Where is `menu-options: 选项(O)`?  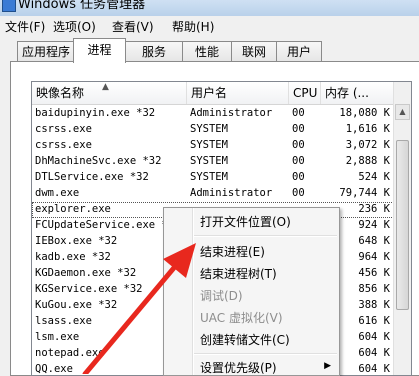 menu-options: 选项(O) is located at coordinates (74, 26).